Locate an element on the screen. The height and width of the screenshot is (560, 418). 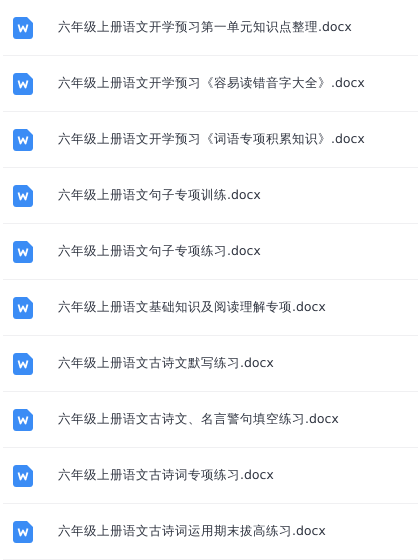
file-name: 六年级上册语文句子专项训练.docx is located at coordinates (159, 195).